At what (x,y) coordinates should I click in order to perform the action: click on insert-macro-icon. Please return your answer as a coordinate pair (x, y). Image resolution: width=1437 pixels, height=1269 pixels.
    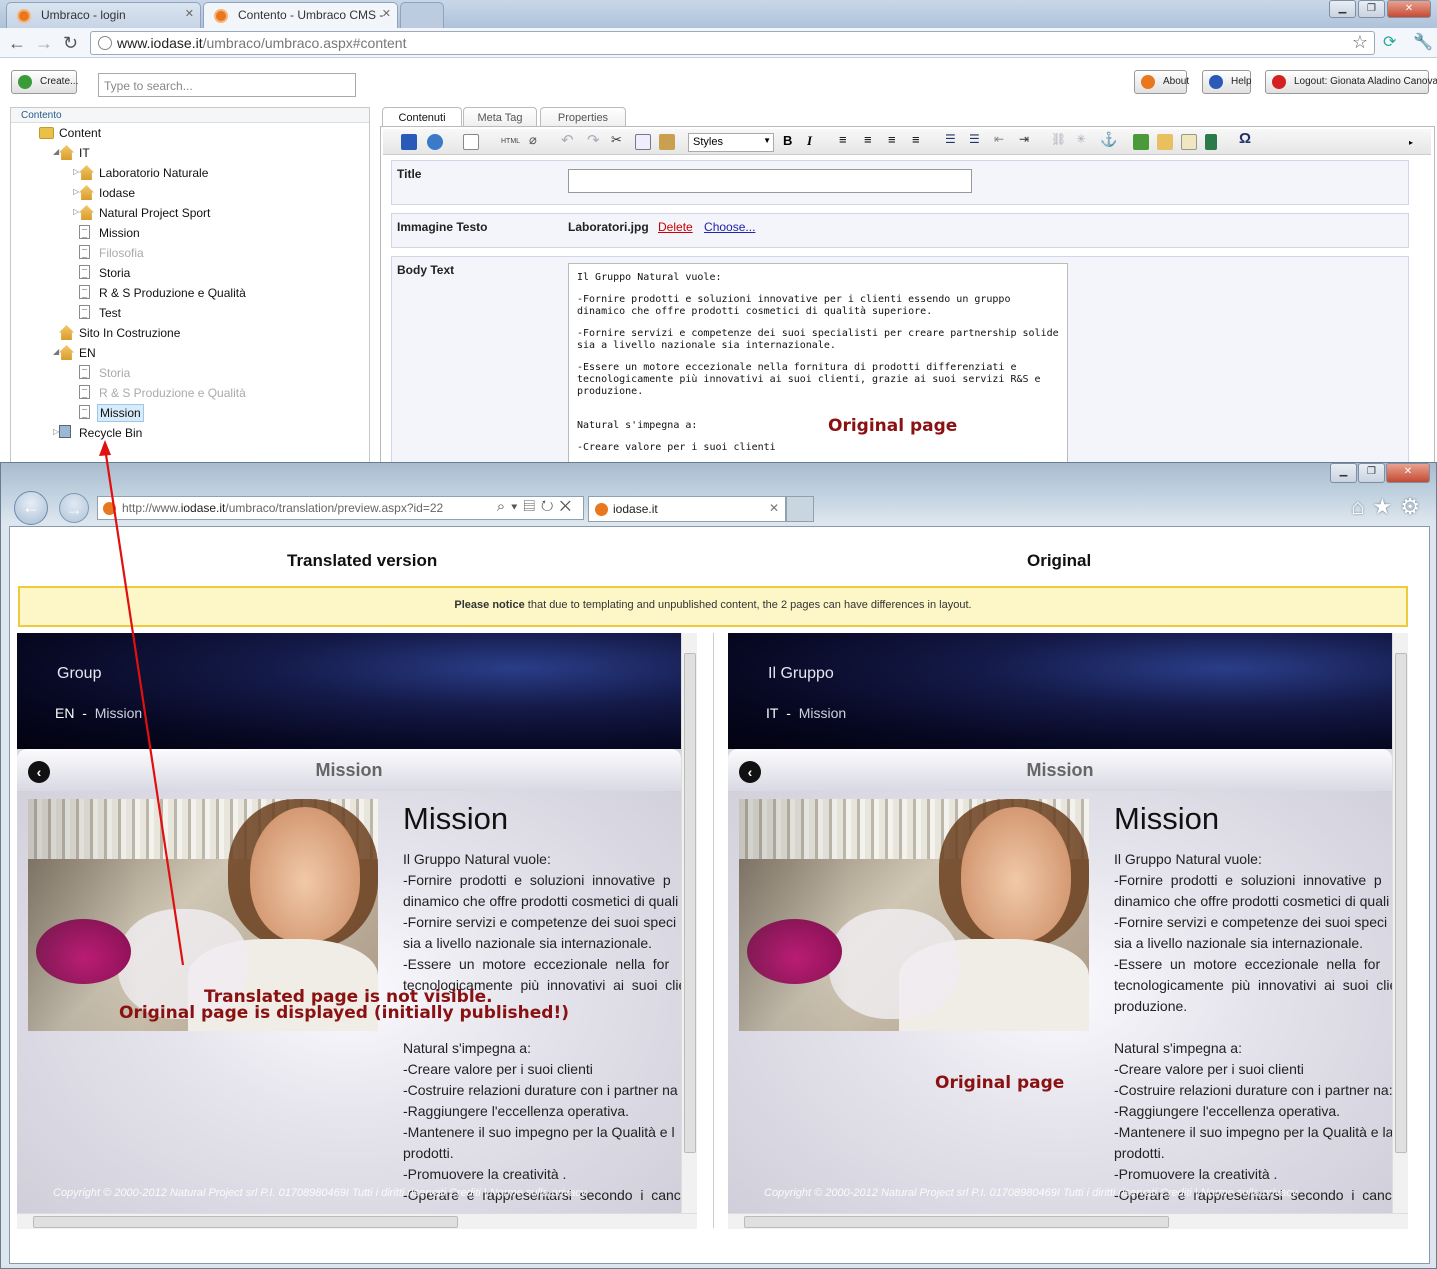
    Looking at the image, I should click on (1165, 142).